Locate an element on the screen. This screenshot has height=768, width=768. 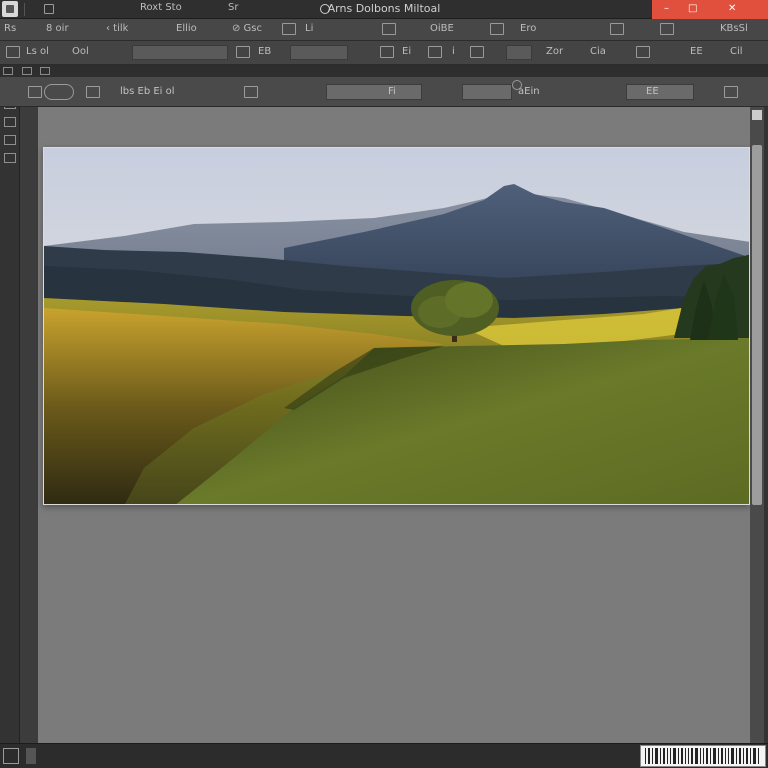
ribbon: lbs Eb Ei ol Fi aEin EE is located at coordinates (384, 92).